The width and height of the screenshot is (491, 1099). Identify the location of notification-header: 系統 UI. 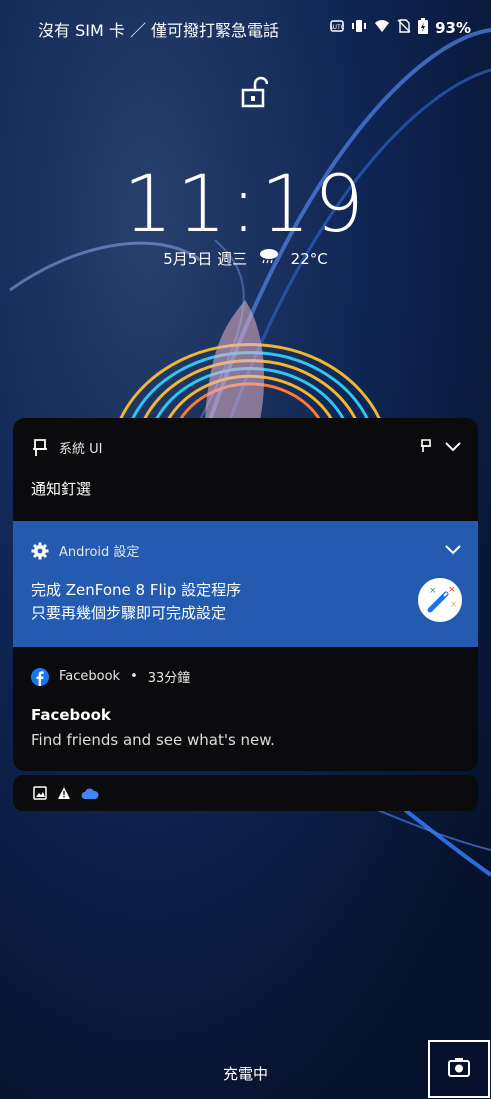
(66, 447).